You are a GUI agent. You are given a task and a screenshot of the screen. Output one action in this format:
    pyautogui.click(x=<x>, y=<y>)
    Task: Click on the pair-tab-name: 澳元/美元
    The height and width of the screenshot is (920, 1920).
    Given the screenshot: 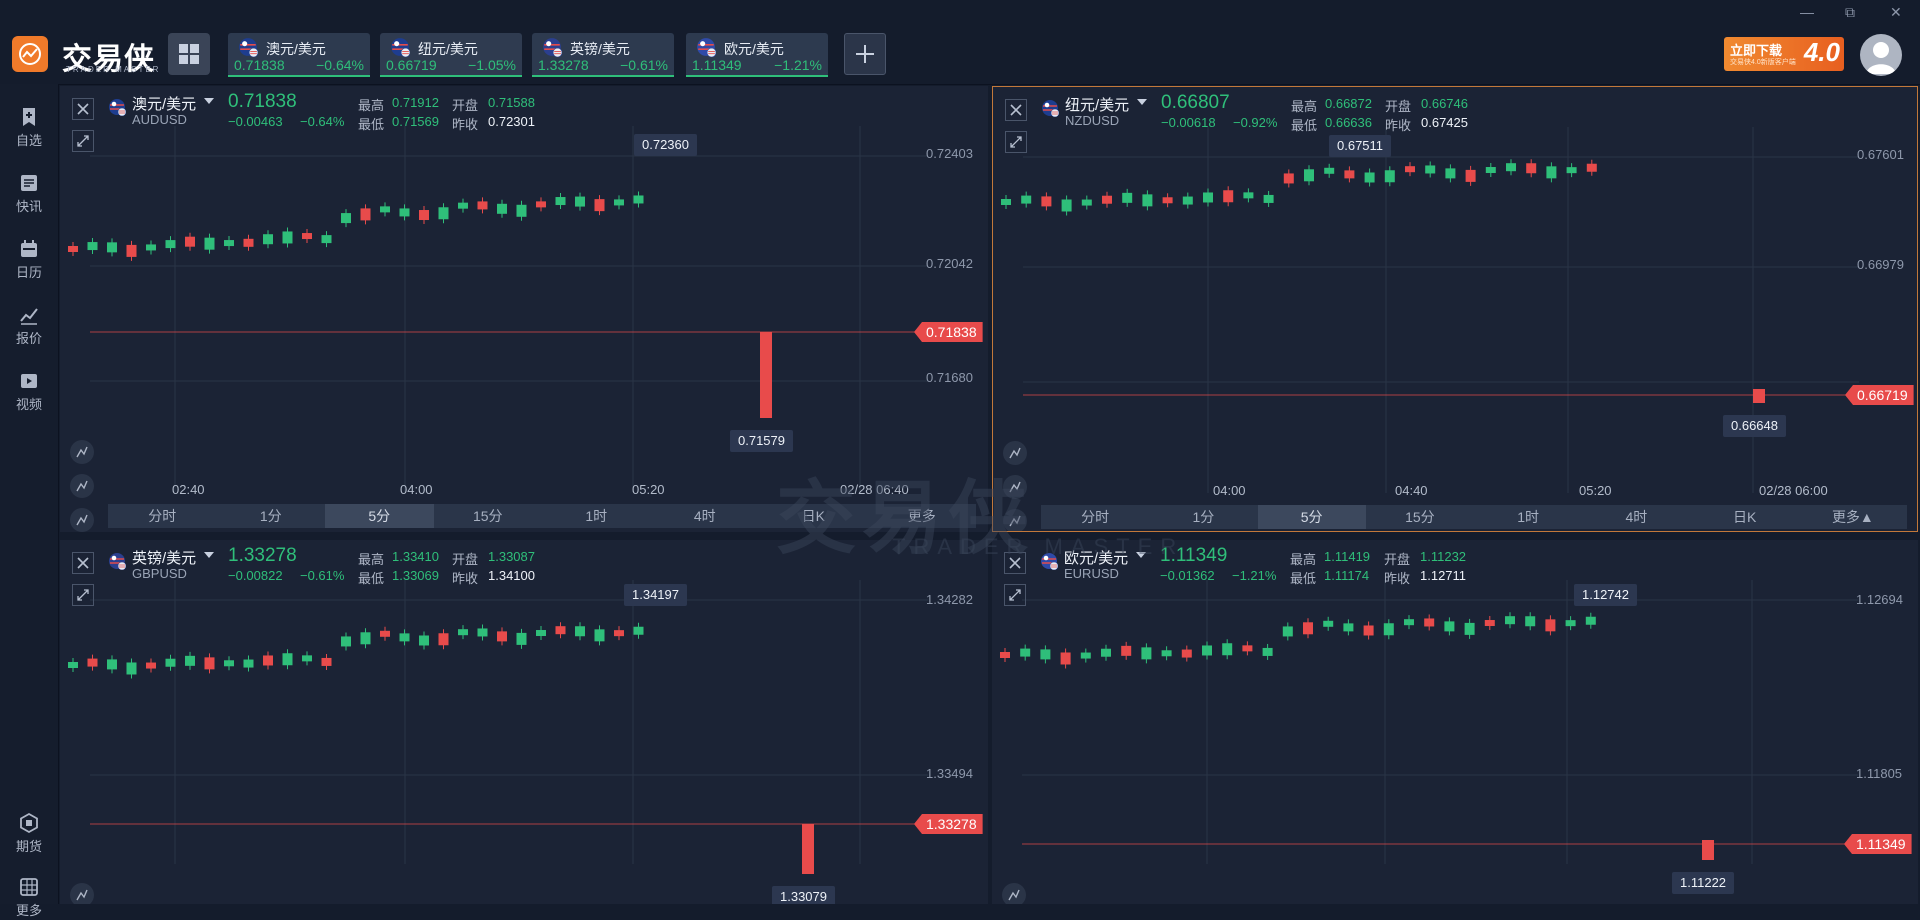 What is the action you would take?
    pyautogui.click(x=296, y=49)
    